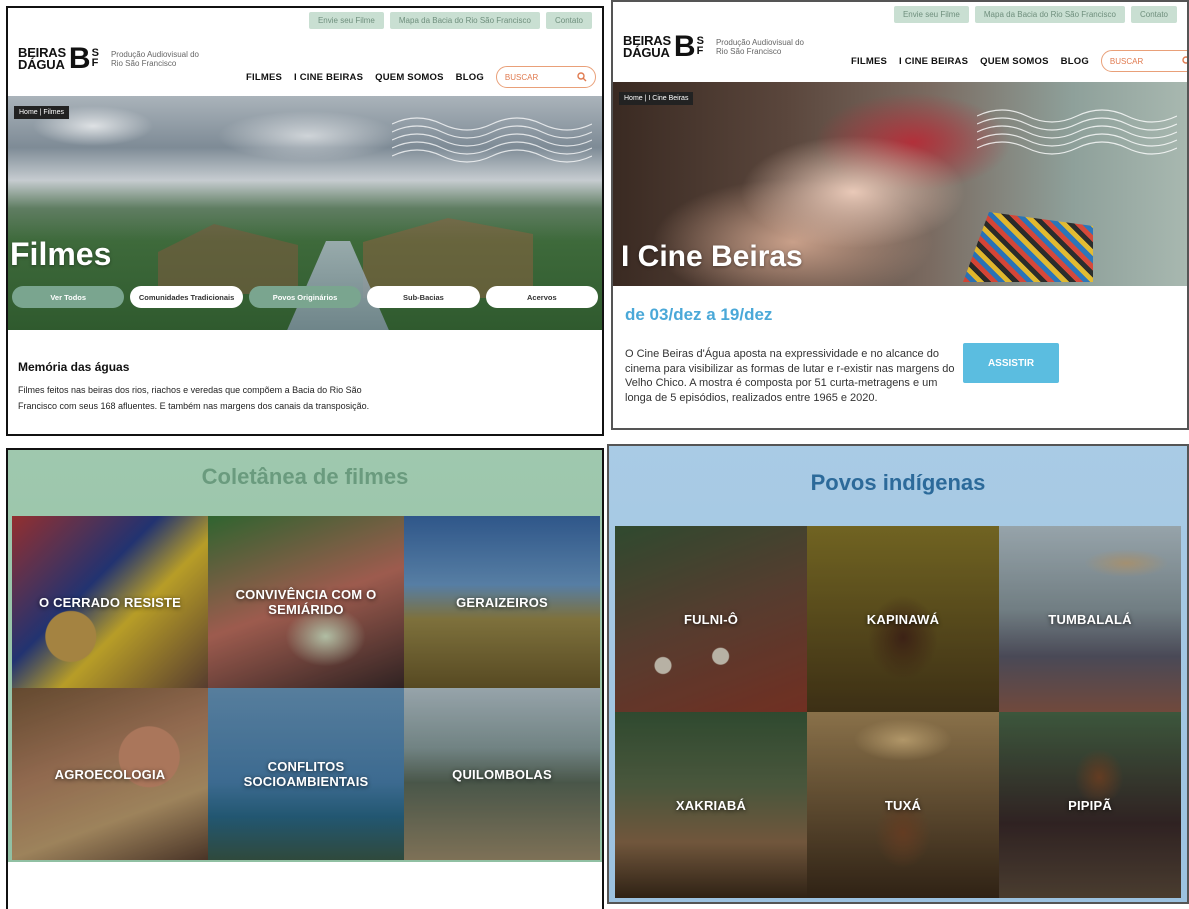 Image resolution: width=1189 pixels, height=909 pixels. I want to click on people-tile-pipipa: PIPIPÃ, so click(1090, 805).